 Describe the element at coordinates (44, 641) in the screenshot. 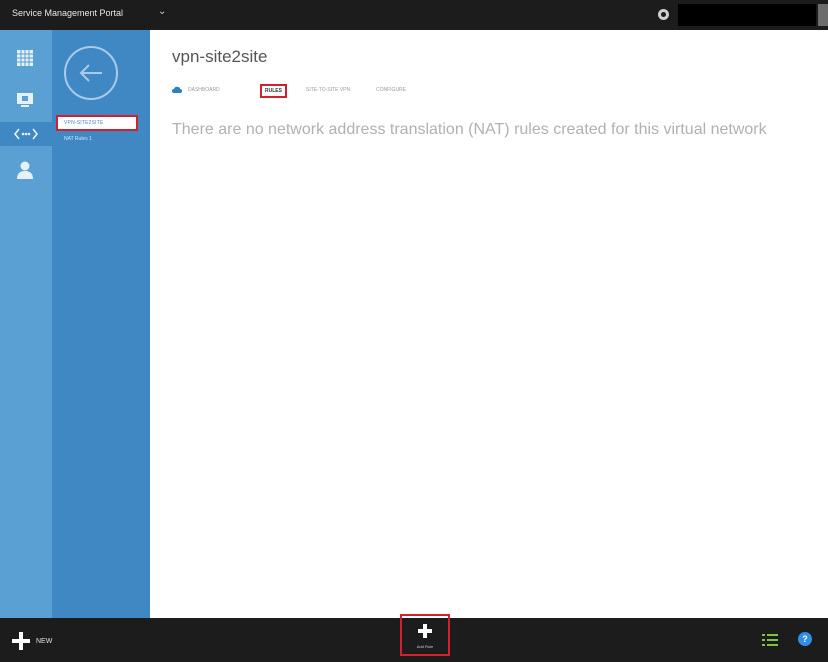

I see `new-button-label: NEW` at that location.